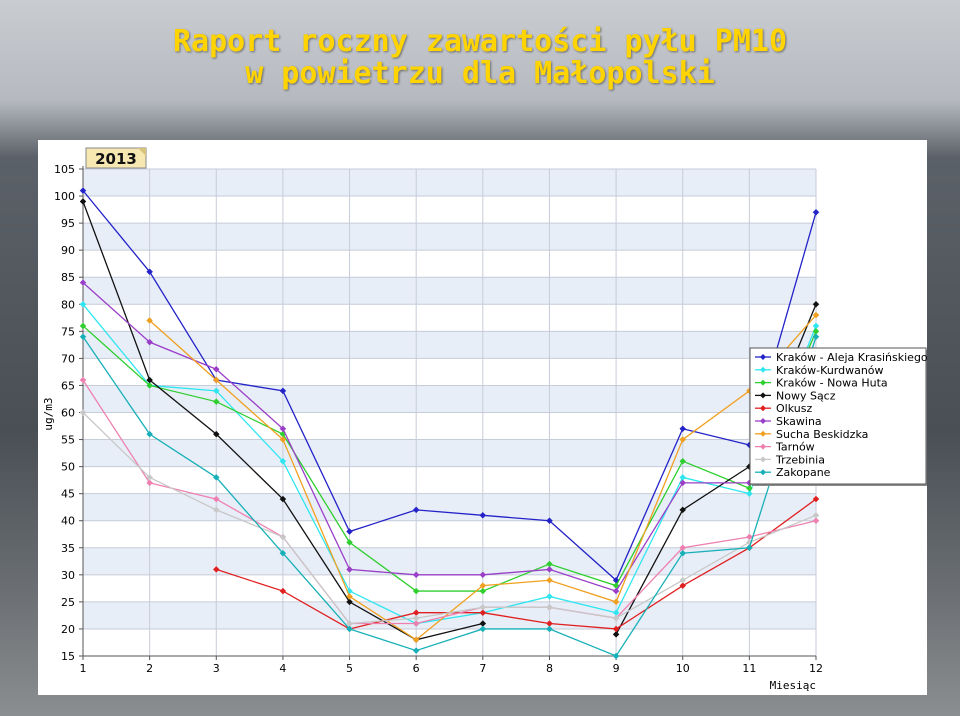 The image size is (960, 716). Describe the element at coordinates (149, 668) in the screenshot. I see `x-tick-label: 2` at that location.